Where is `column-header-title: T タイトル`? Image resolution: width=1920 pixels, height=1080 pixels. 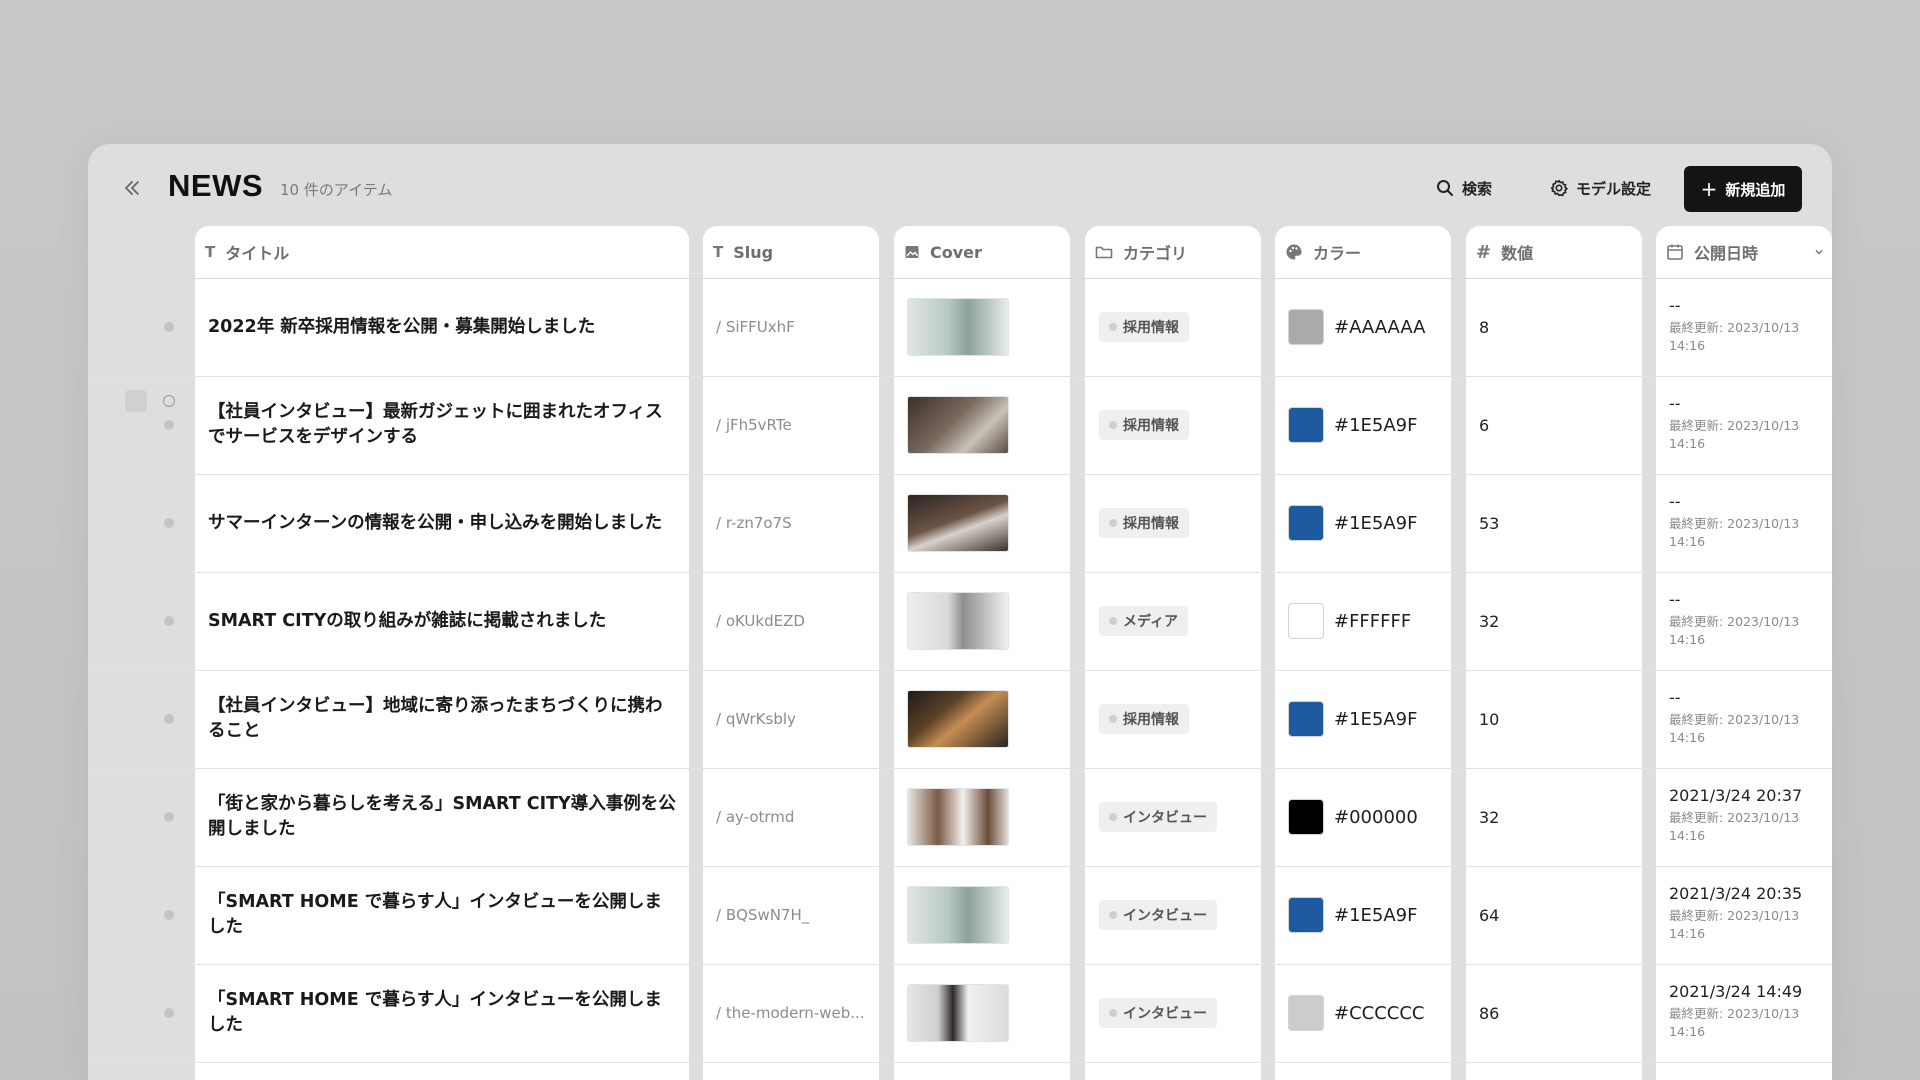 column-header-title: T タイトル is located at coordinates (442, 252).